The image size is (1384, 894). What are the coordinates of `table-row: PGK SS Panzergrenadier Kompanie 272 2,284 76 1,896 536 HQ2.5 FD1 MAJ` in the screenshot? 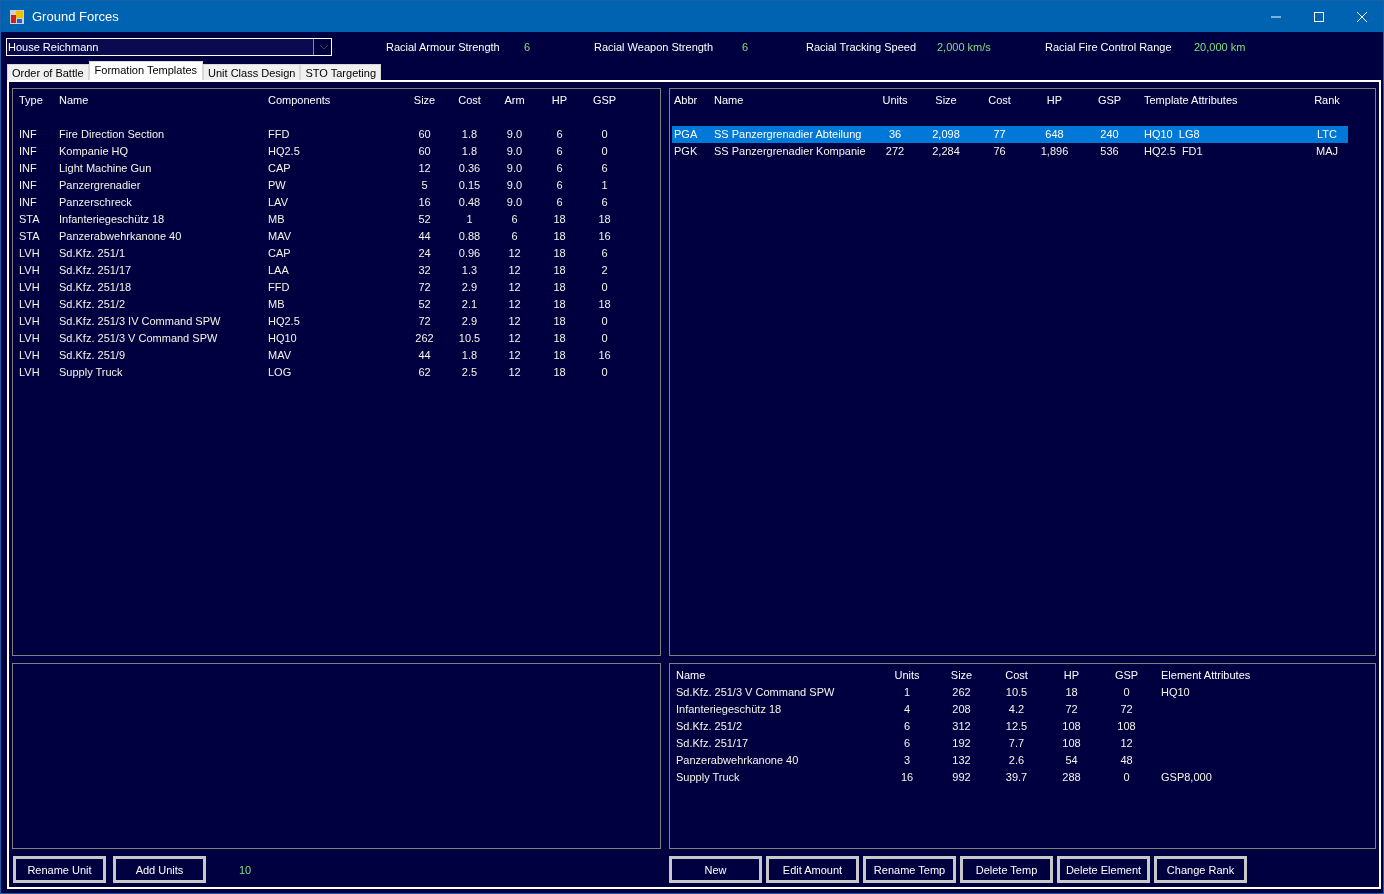 It's located at (1010, 151).